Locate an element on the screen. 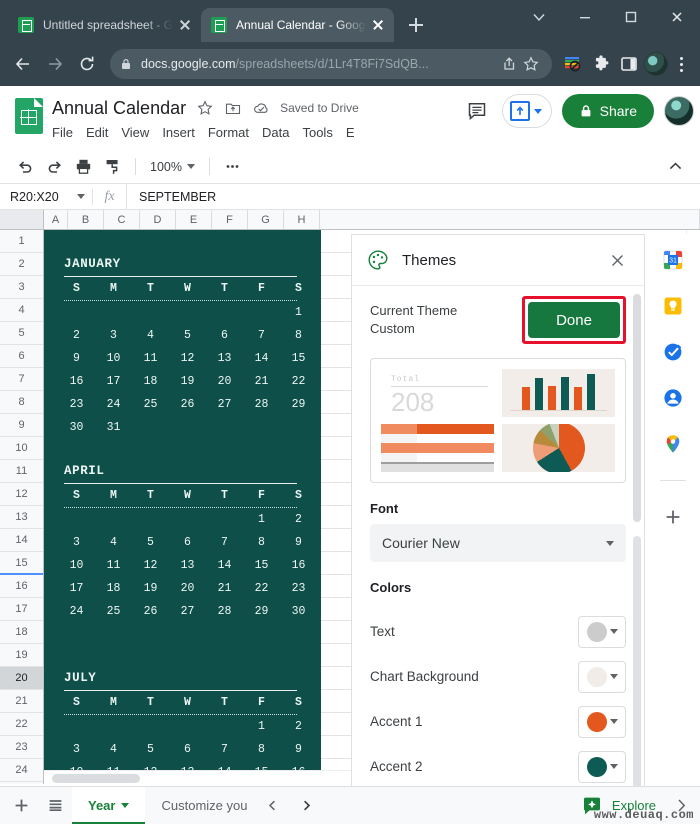  menu-edit: Edit is located at coordinates (97, 132).